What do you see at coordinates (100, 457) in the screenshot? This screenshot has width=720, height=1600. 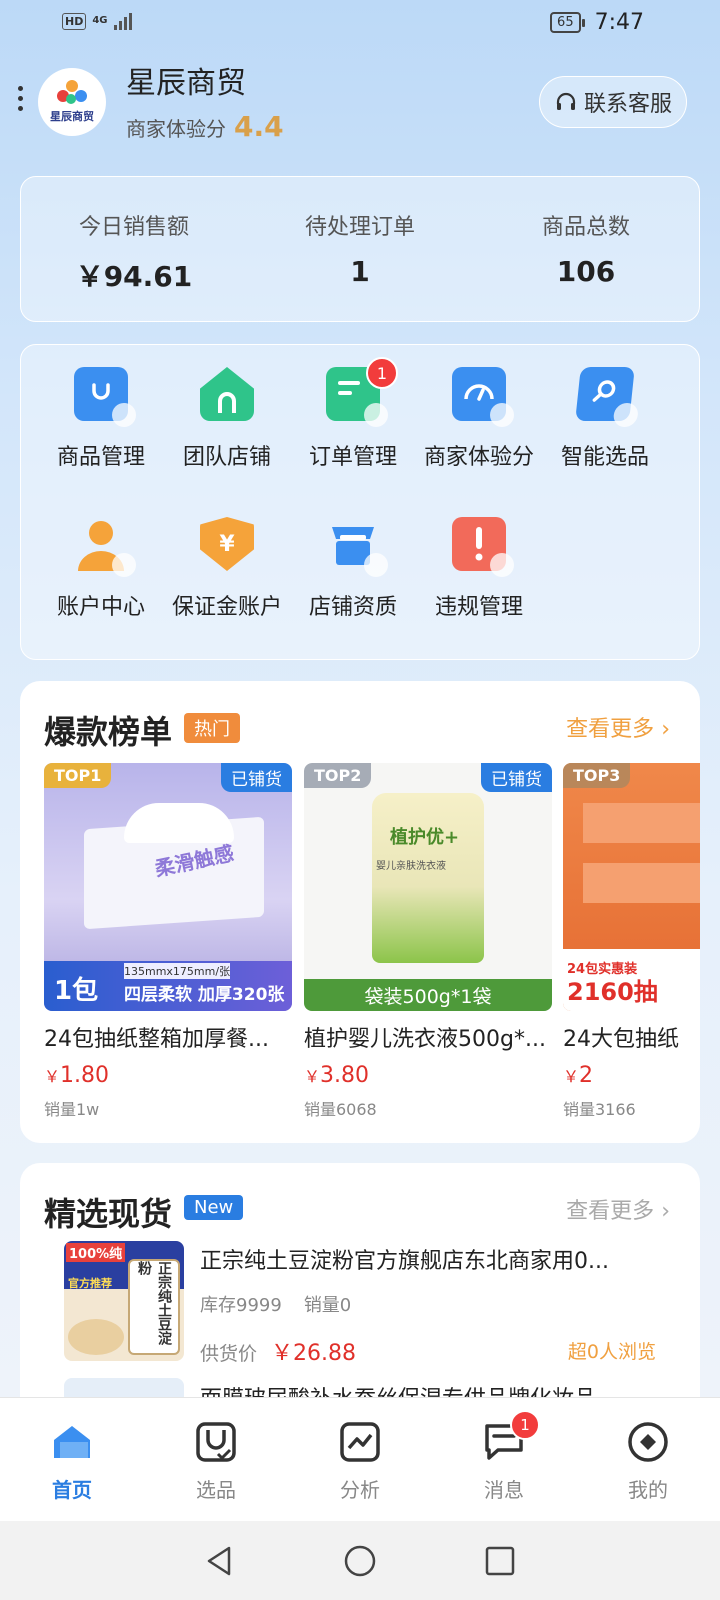 I see `tool-label: 商品管理` at bounding box center [100, 457].